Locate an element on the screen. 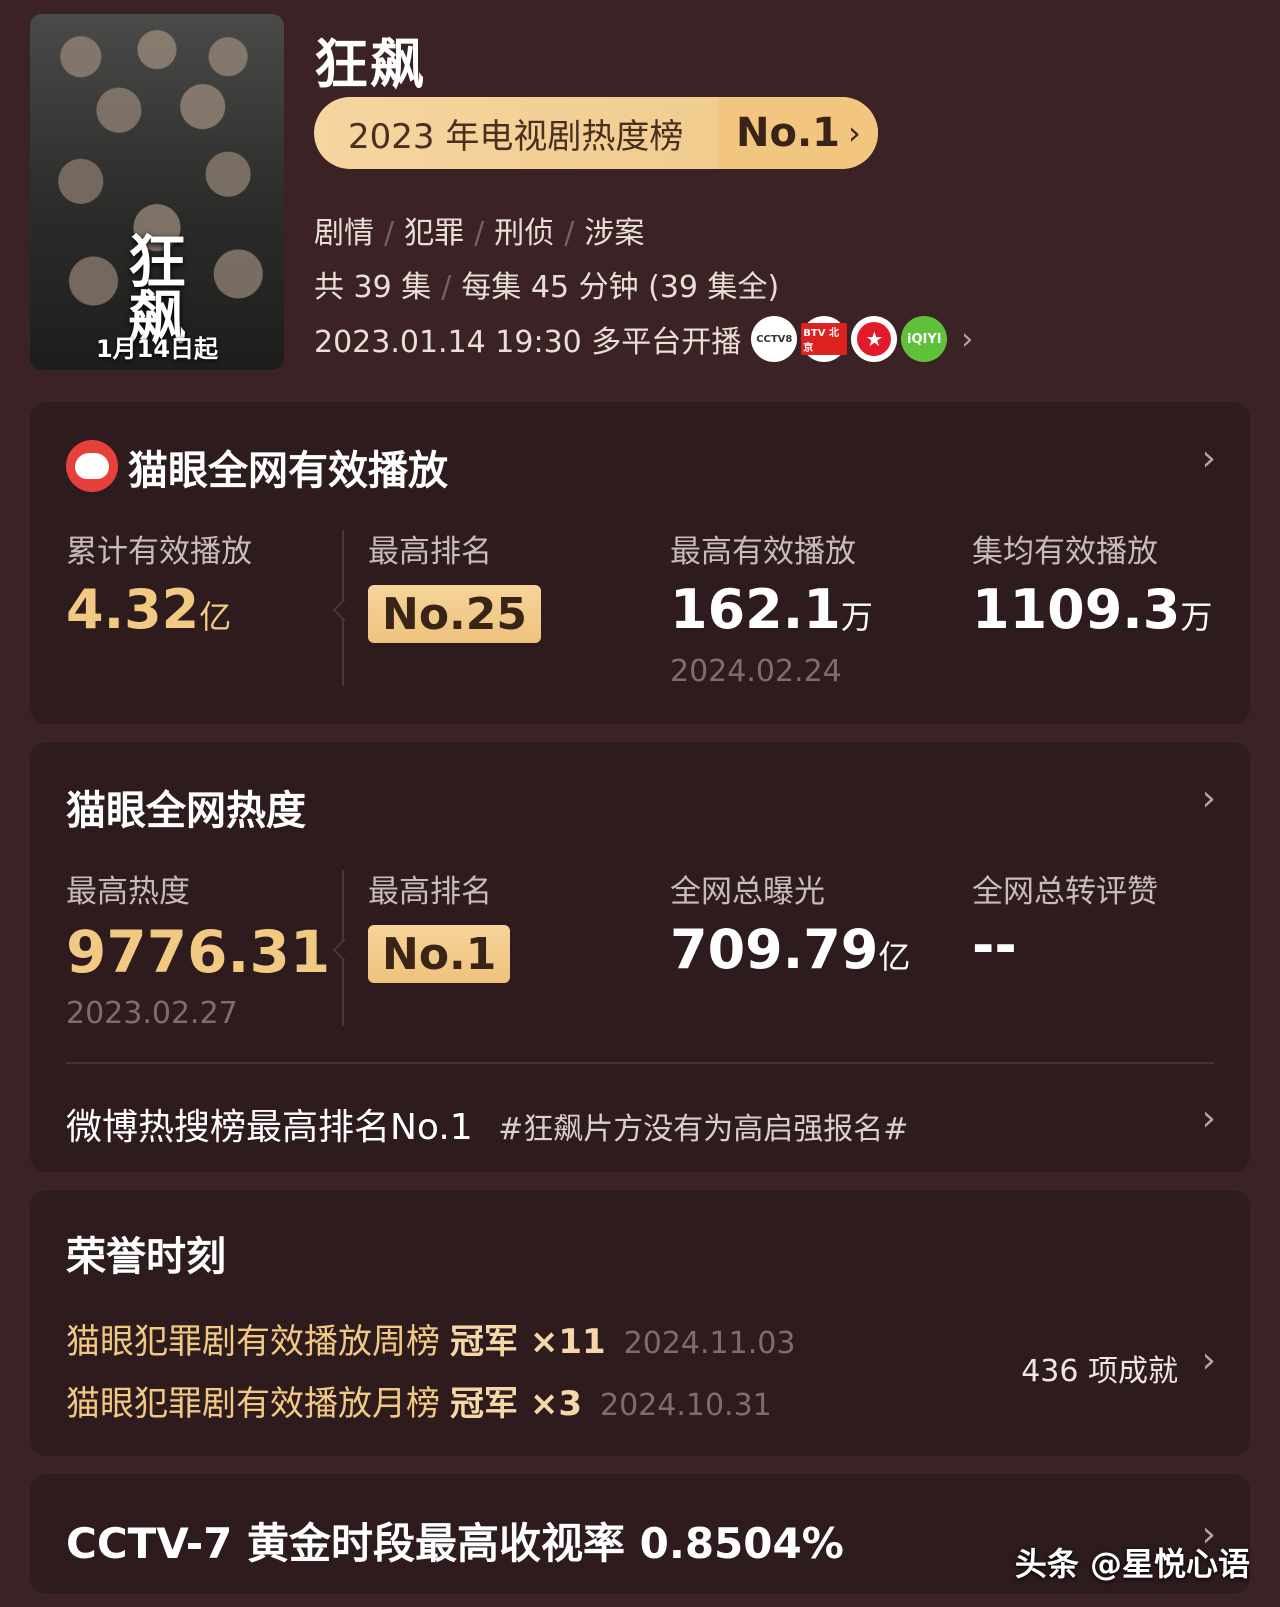  engage-value: -- is located at coordinates (994, 945).